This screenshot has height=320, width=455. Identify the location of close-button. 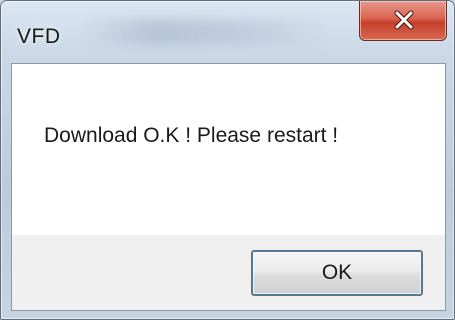
(403, 21).